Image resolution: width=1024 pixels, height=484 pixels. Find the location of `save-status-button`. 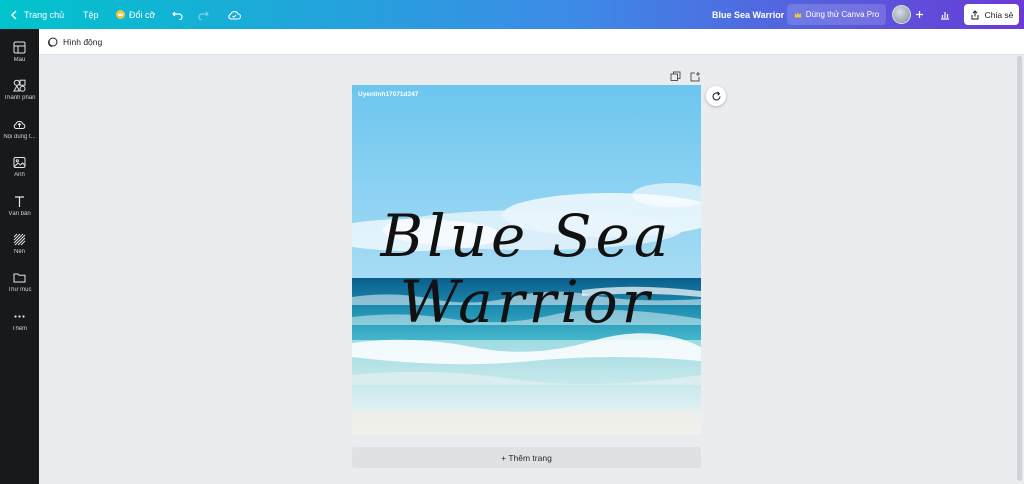

save-status-button is located at coordinates (234, 14).